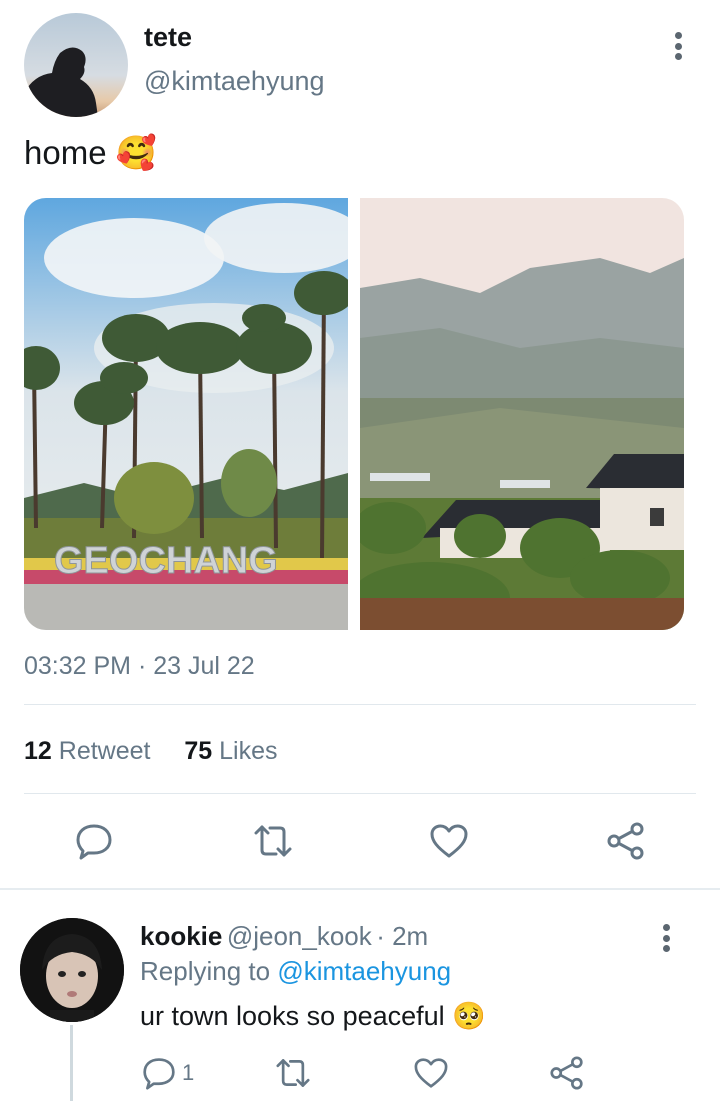  What do you see at coordinates (188, 1072) in the screenshot?
I see `reply-reply-count: 1` at bounding box center [188, 1072].